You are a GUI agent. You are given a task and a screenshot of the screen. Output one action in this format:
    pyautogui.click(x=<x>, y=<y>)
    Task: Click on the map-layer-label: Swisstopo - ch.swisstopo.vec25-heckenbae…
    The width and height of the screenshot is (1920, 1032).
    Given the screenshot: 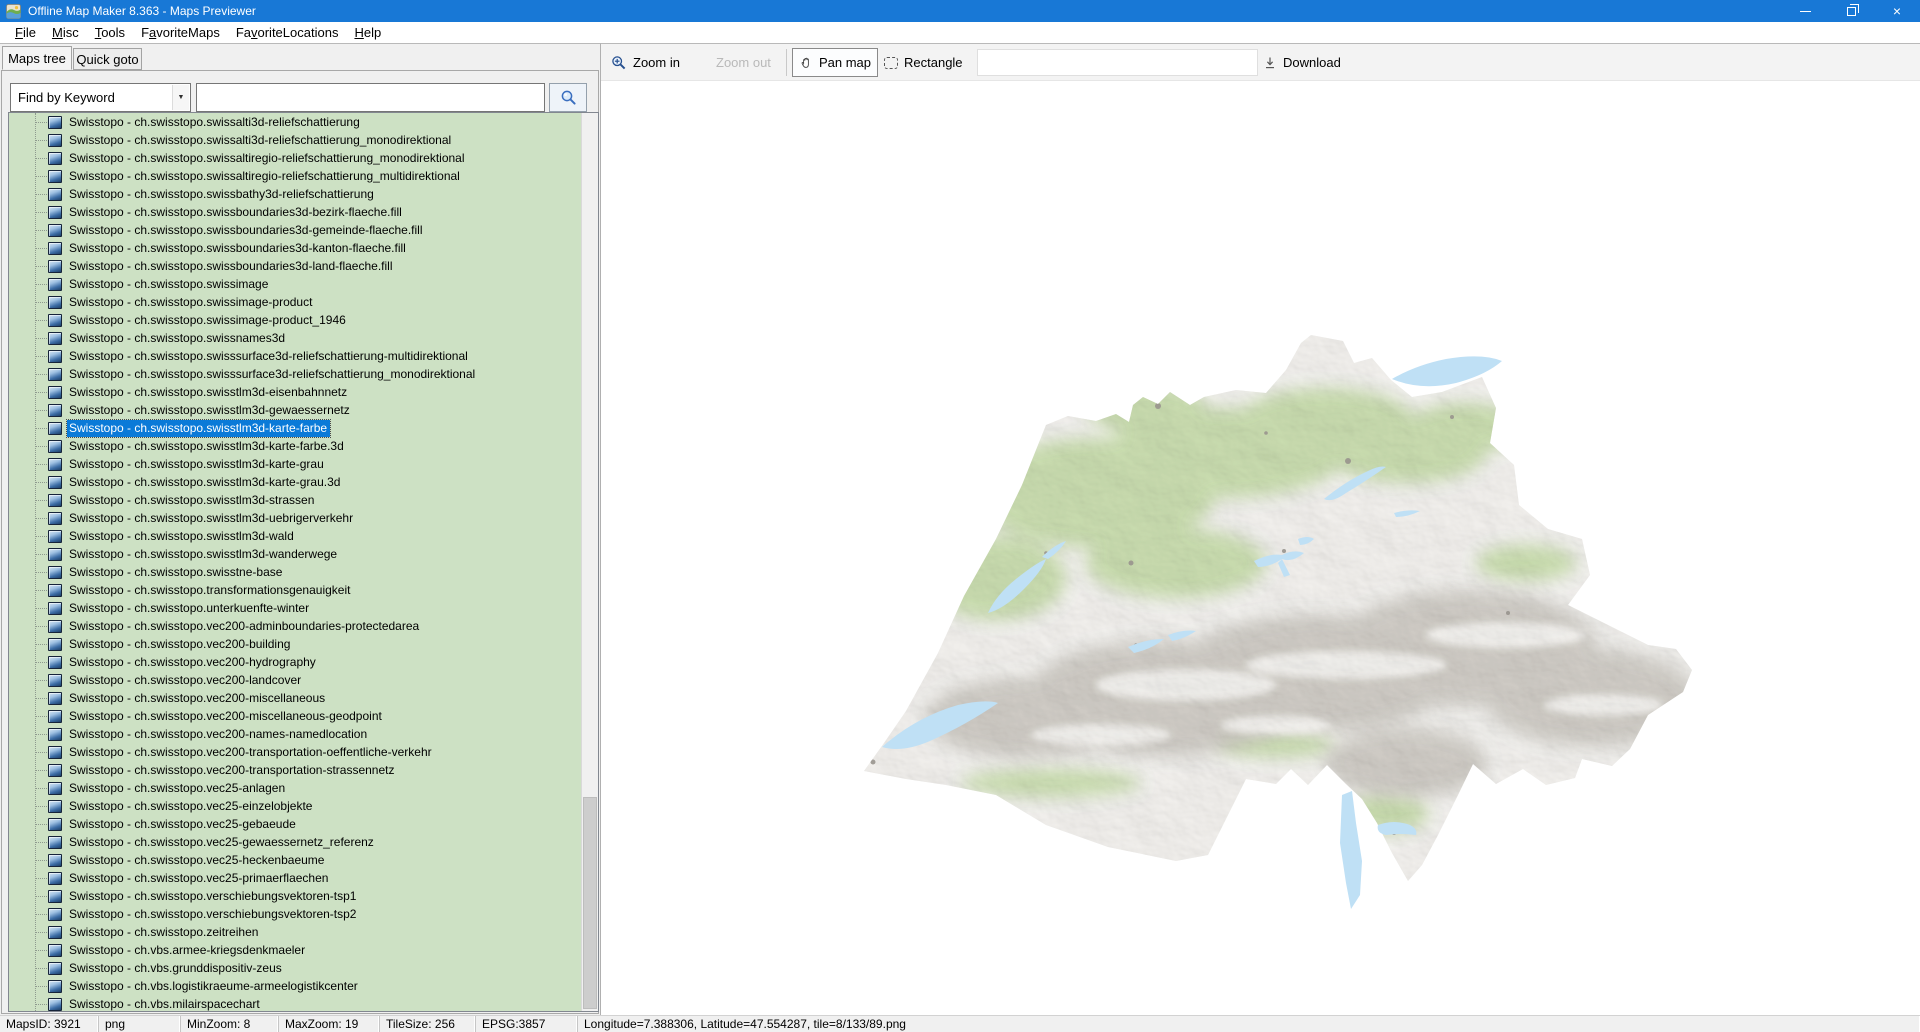 What is the action you would take?
    pyautogui.click(x=197, y=859)
    